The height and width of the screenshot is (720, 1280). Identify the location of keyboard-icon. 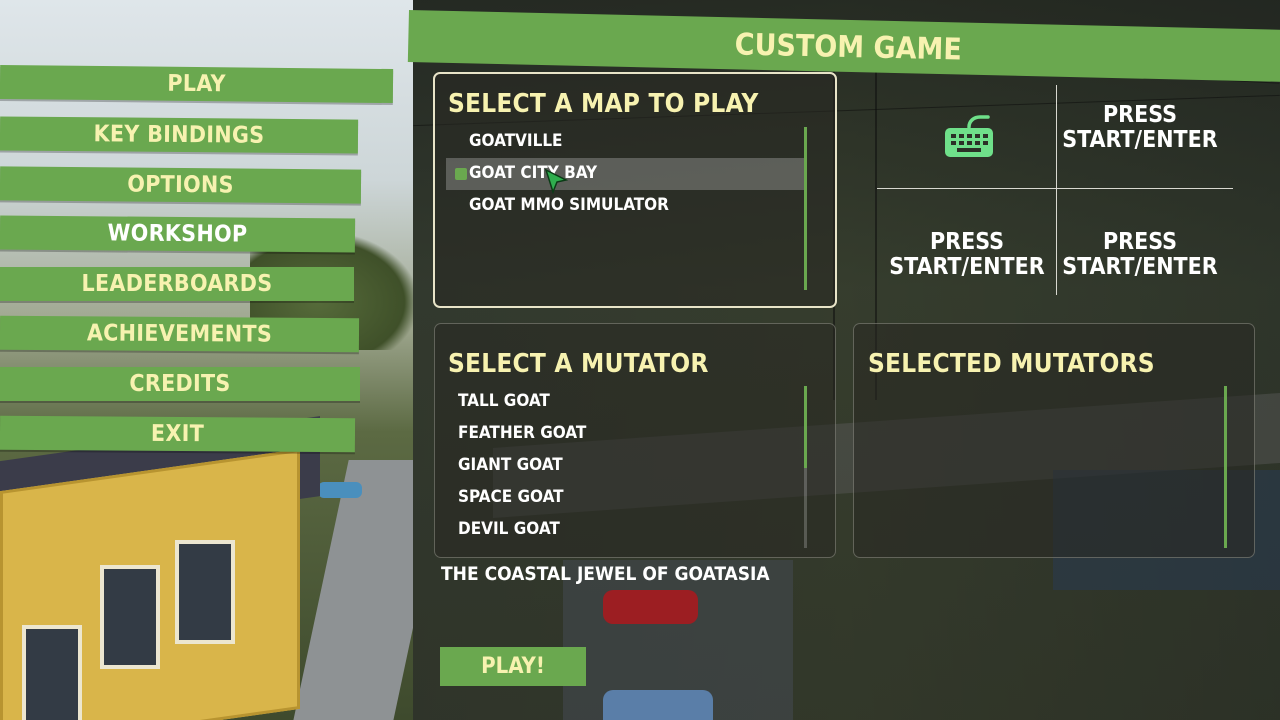
(969, 136).